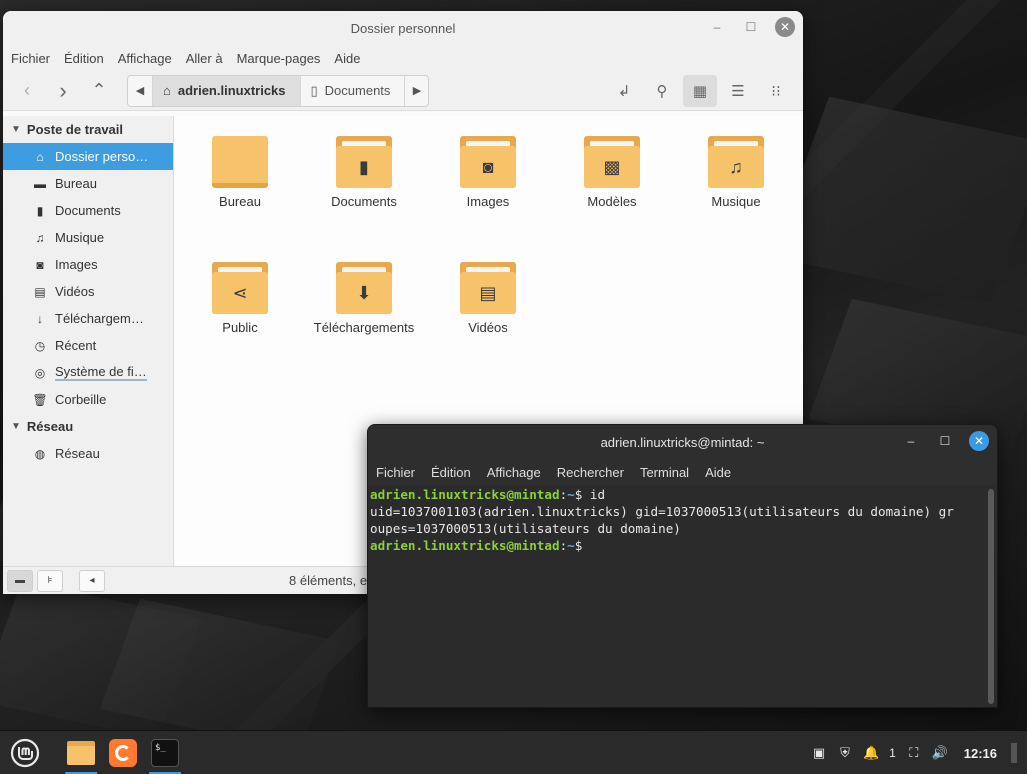  I want to click on sidebar-item-label: Bureau, so click(76, 183).